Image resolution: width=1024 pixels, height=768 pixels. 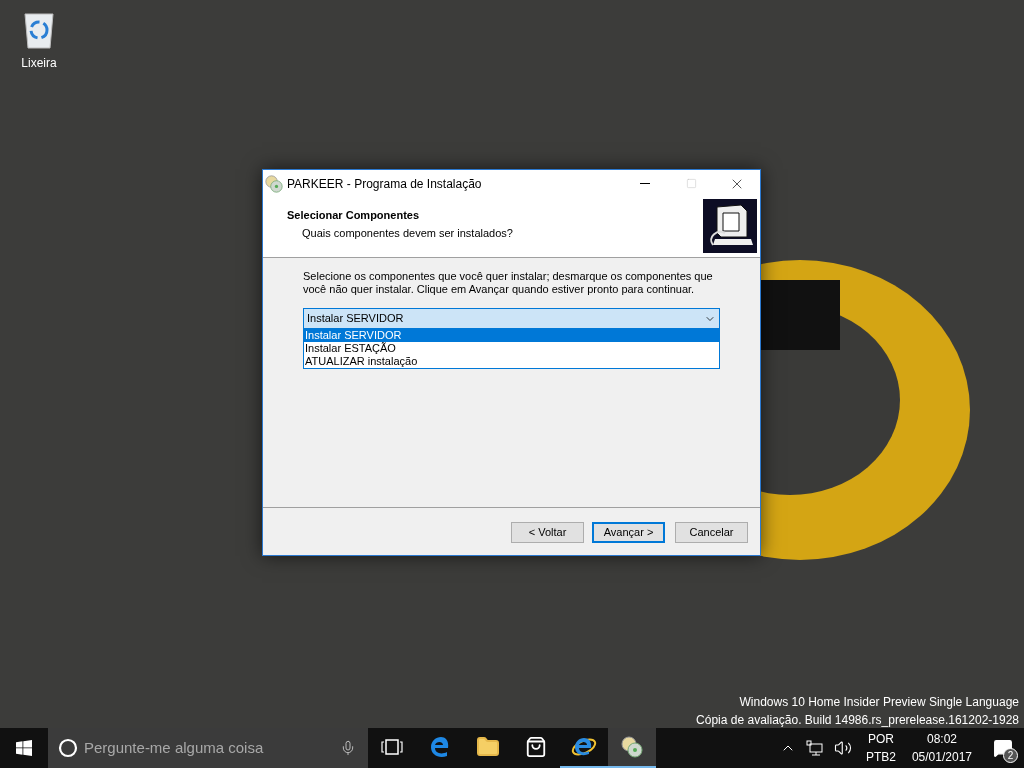 I want to click on volume-icon, so click(x=842, y=748).